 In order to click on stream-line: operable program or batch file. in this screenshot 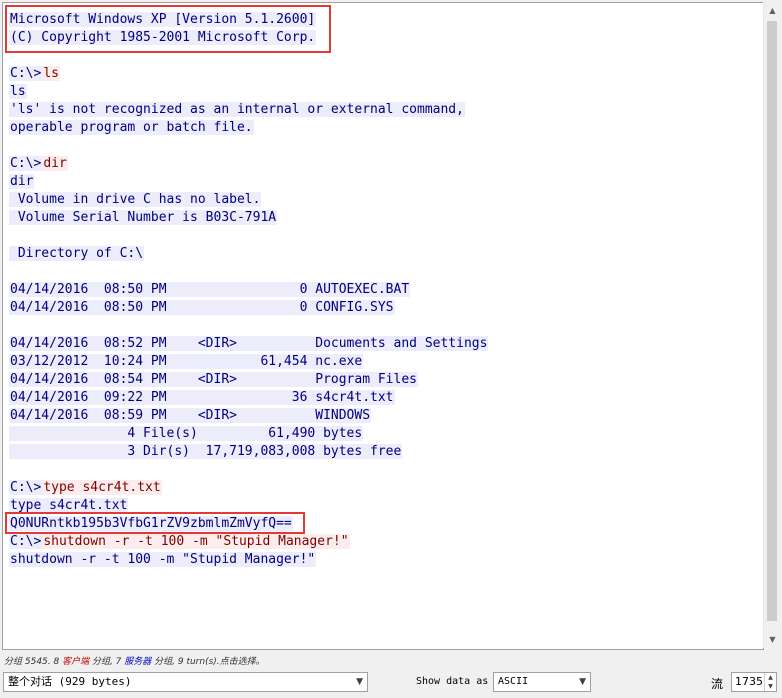, I will do `click(248, 128)`.